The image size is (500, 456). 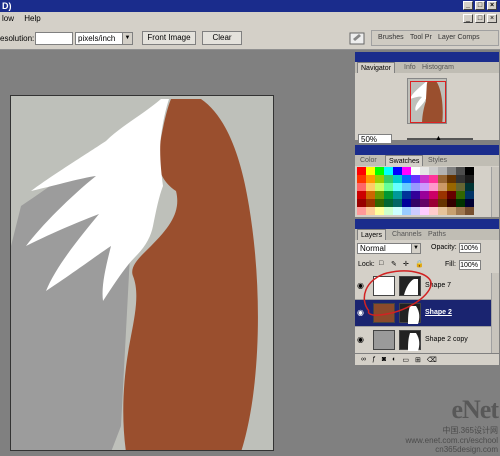 I want to click on blend-mode-select: Normal ▼, so click(x=389, y=248).